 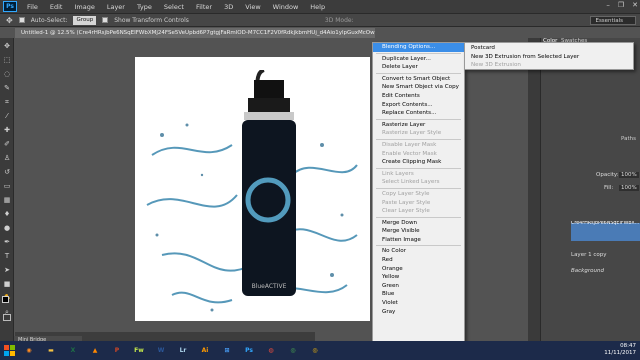 I want to click on eyedropper-tool-icon: ⁄, so click(x=7, y=116).